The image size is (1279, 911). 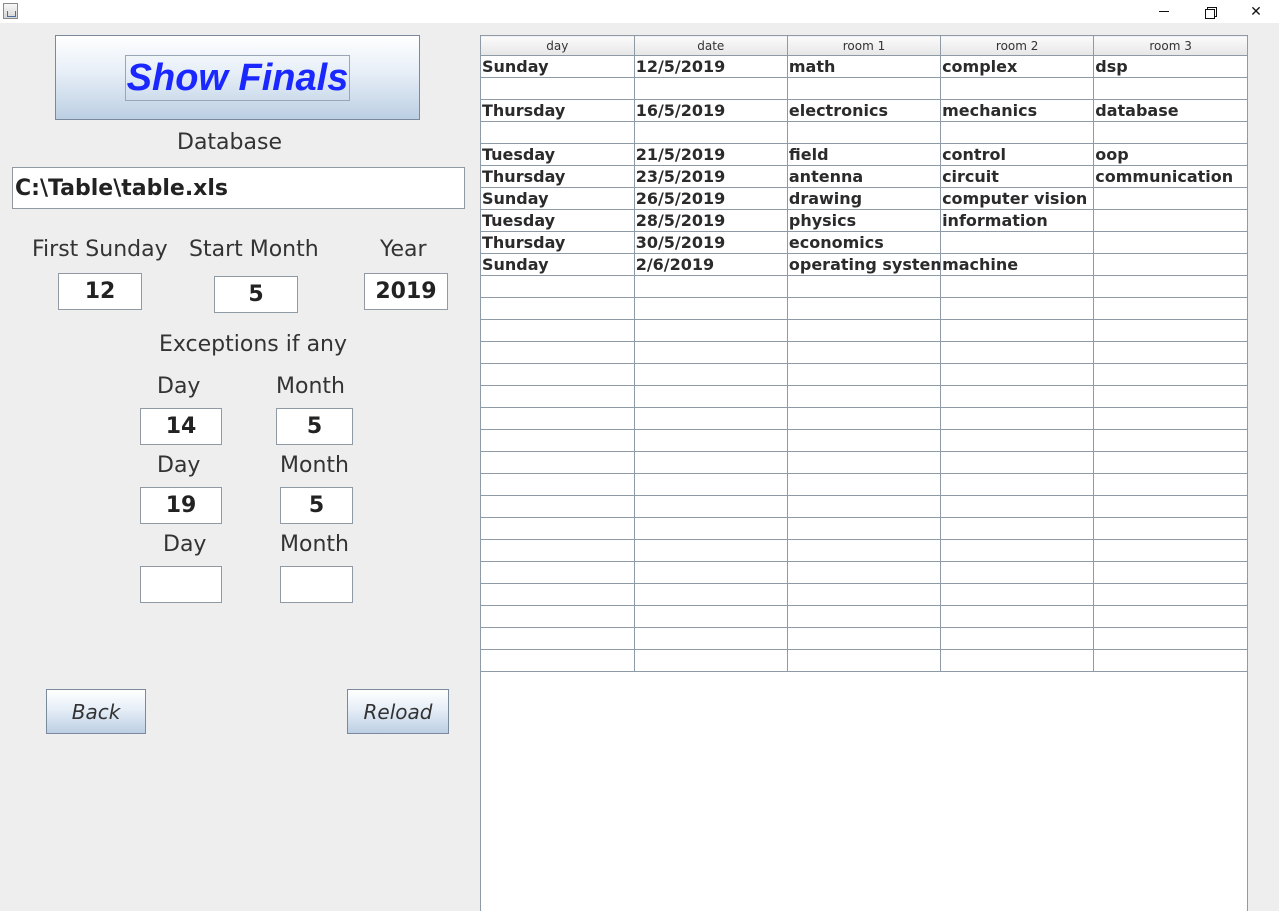 What do you see at coordinates (711, 264) in the screenshot?
I see `table-cell: 2/6/2019` at bounding box center [711, 264].